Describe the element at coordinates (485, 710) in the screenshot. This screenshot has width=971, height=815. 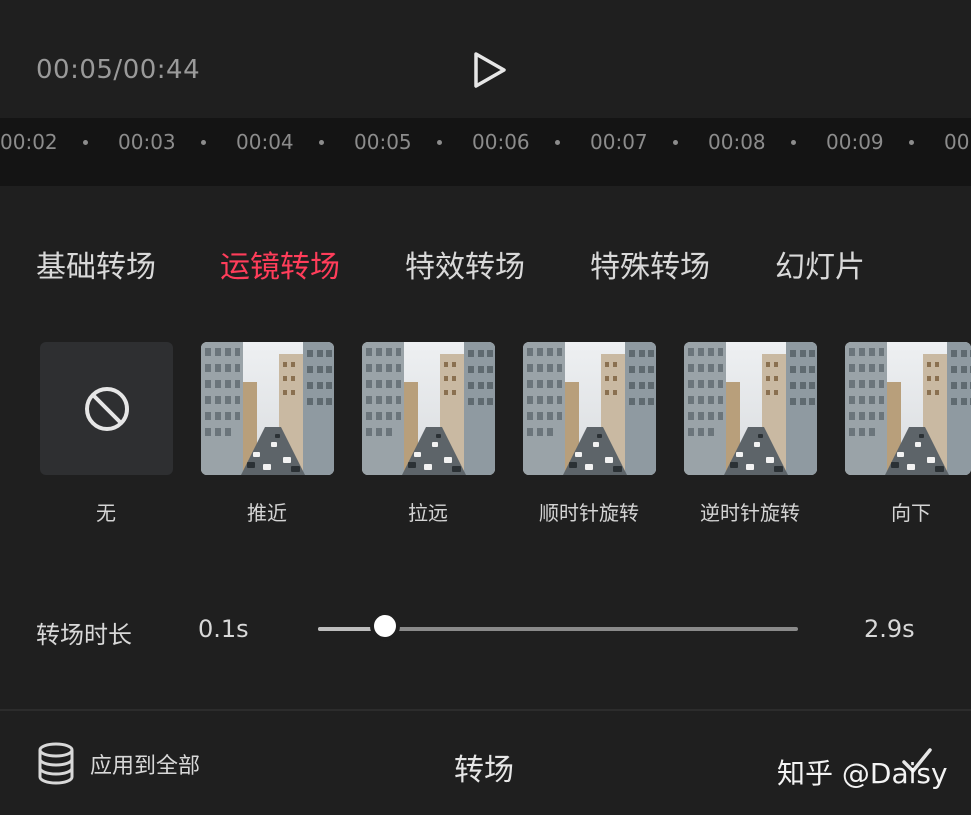
I see `divider` at that location.